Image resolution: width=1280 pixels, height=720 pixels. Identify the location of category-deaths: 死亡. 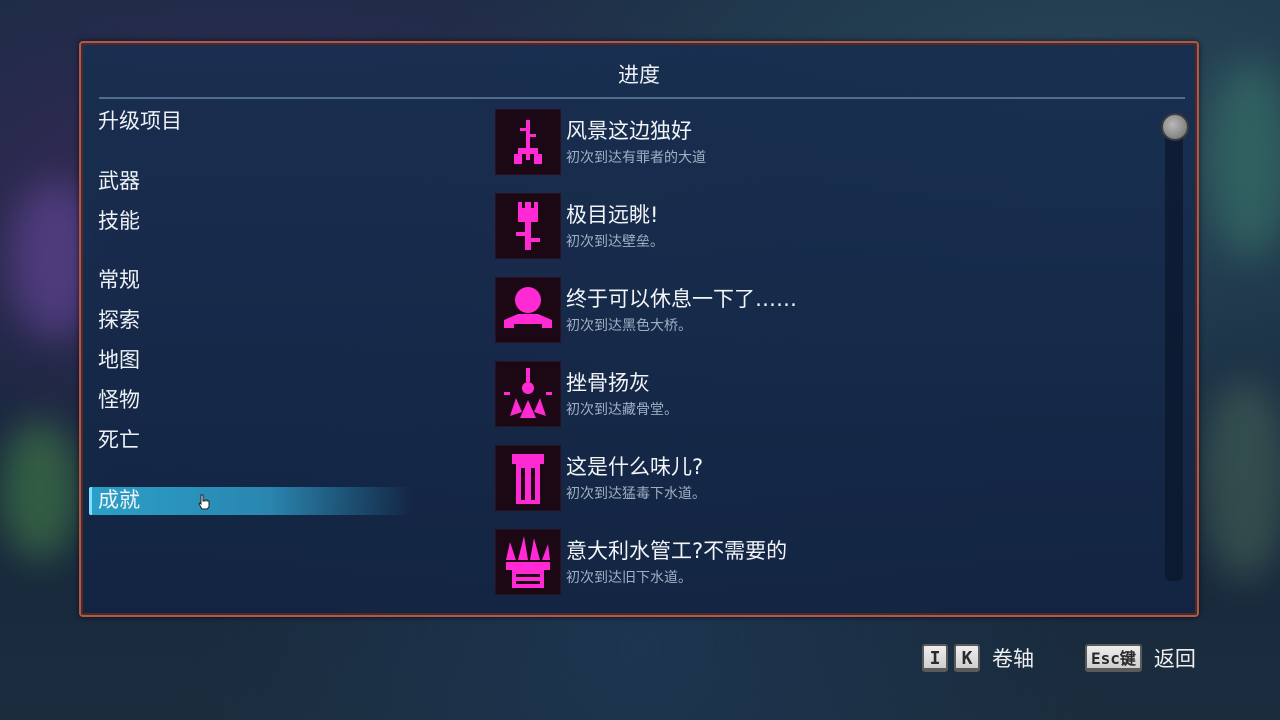
(119, 440).